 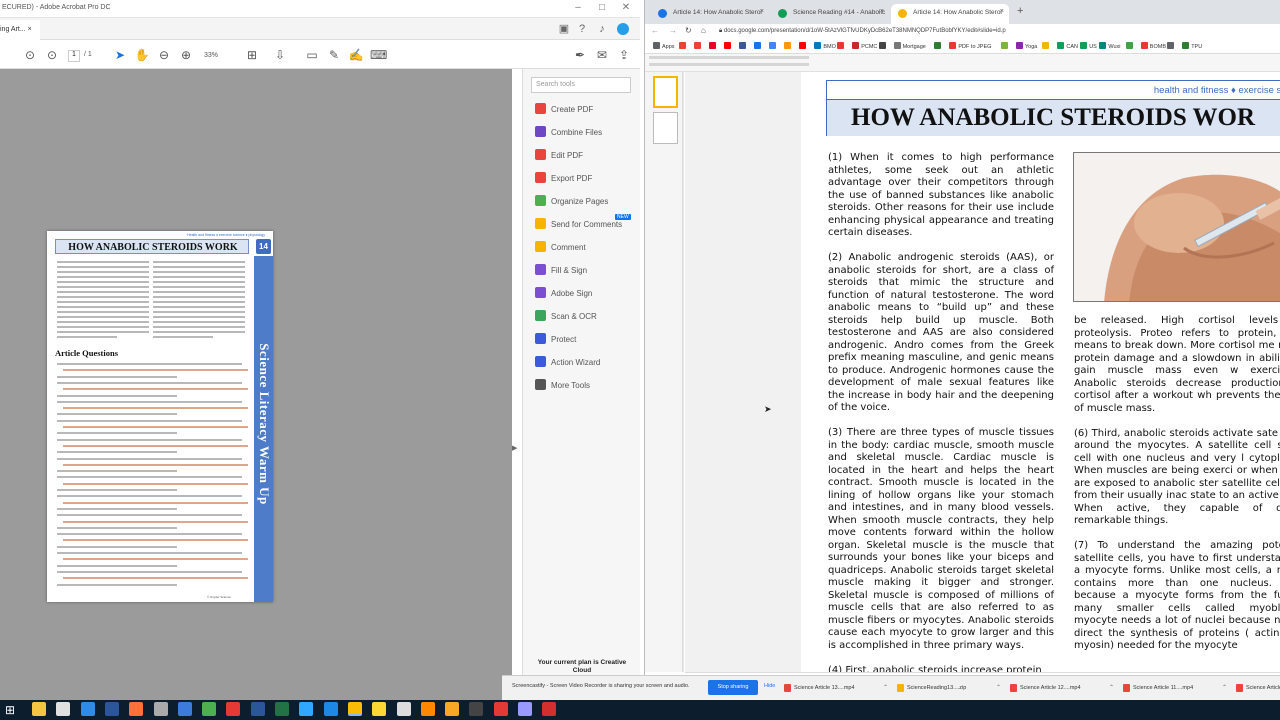 What do you see at coordinates (549, 709) in the screenshot?
I see `acrobat-icon` at bounding box center [549, 709].